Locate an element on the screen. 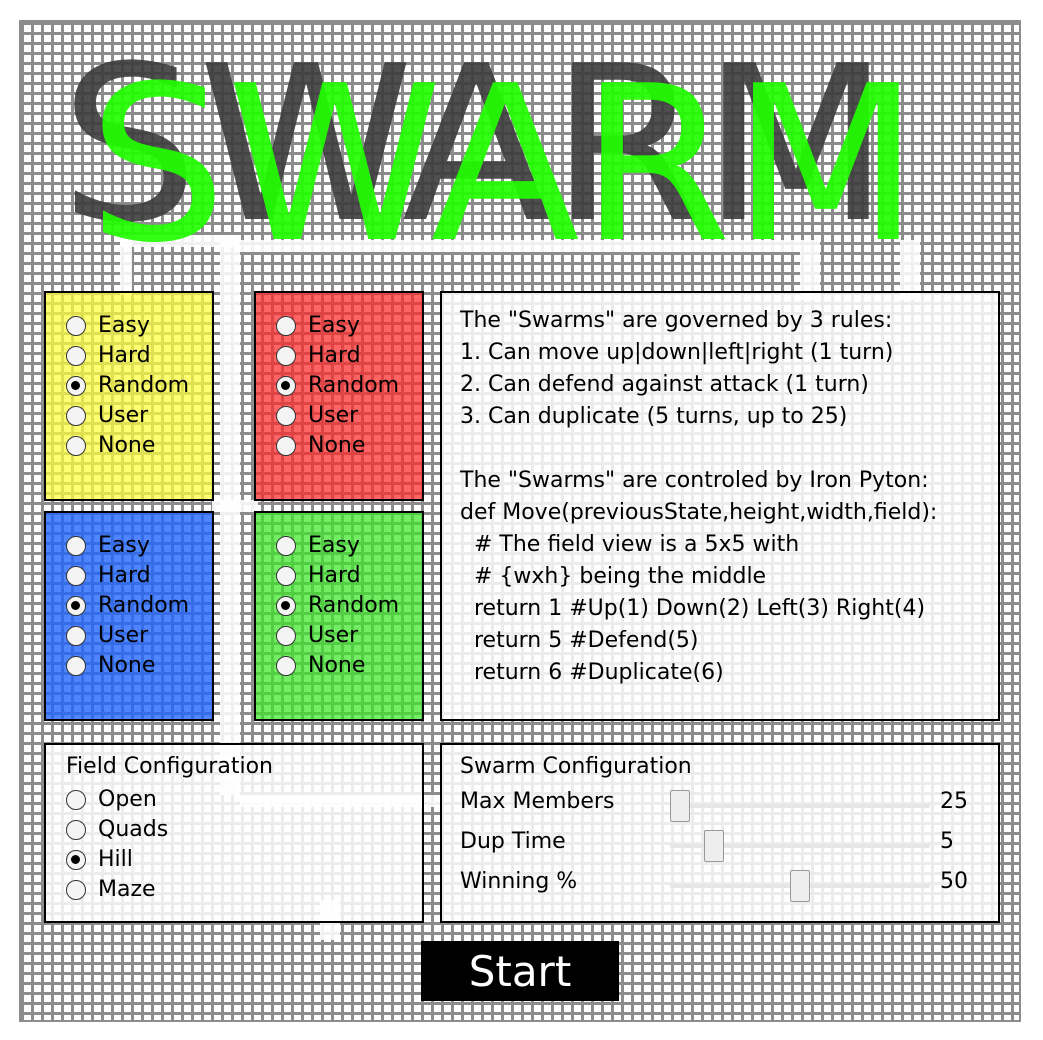 The image size is (1043, 1040). field-configuration-panel: Field Configuration Open Quads Hill Maze is located at coordinates (234, 833).